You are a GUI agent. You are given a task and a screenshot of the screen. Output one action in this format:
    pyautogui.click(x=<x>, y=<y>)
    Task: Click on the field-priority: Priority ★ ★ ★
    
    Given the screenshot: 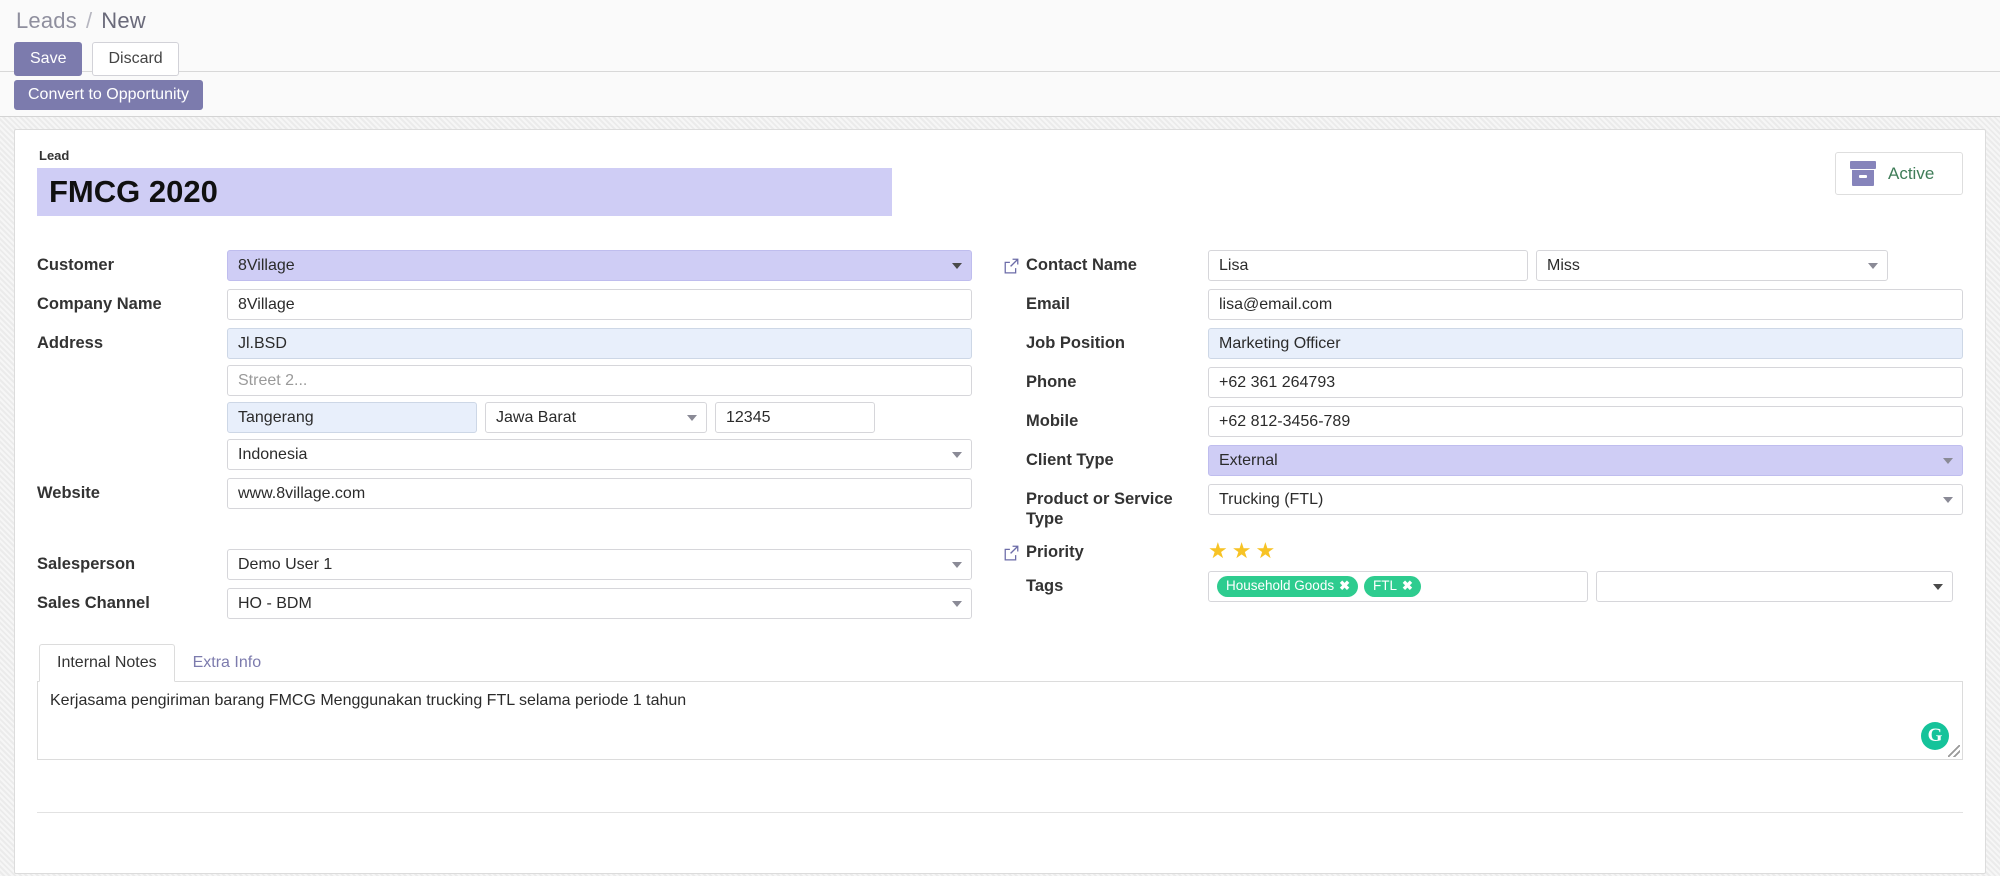 What is the action you would take?
    pyautogui.click(x=1483, y=552)
    